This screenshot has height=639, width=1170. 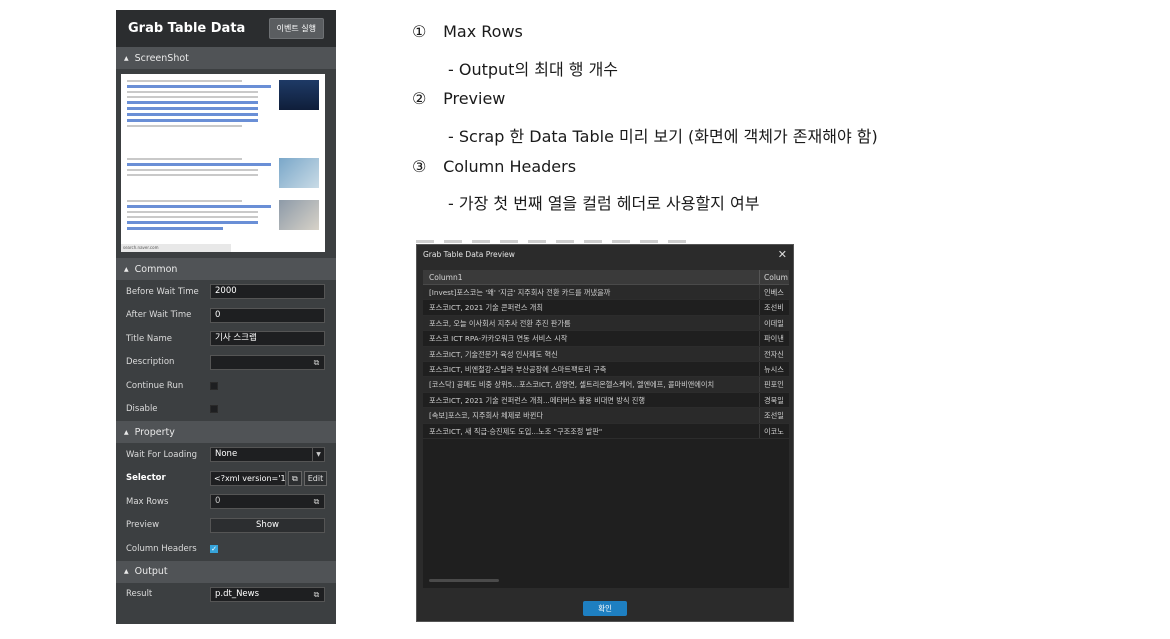 What do you see at coordinates (226, 549) in the screenshot?
I see `column-headers-row: Column Headers ✓` at bounding box center [226, 549].